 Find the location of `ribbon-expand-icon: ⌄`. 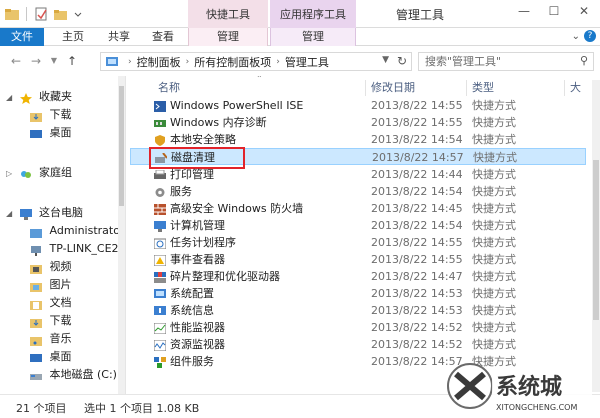

ribbon-expand-icon: ⌄ is located at coordinates (576, 36).